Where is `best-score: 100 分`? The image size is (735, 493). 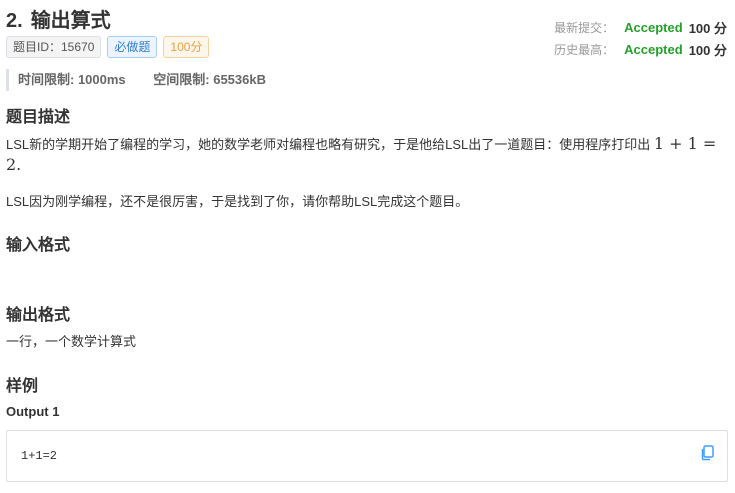 best-score: 100 分 is located at coordinates (707, 50).